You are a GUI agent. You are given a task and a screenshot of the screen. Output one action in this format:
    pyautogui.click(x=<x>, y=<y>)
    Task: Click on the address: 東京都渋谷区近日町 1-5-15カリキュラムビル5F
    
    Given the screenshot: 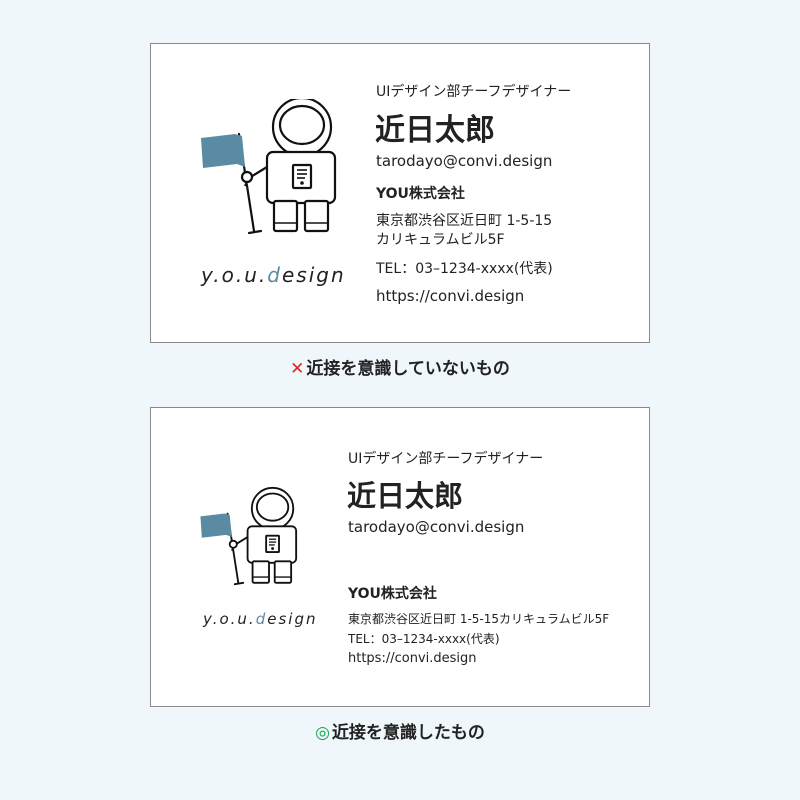 What is the action you would take?
    pyautogui.click(x=479, y=619)
    